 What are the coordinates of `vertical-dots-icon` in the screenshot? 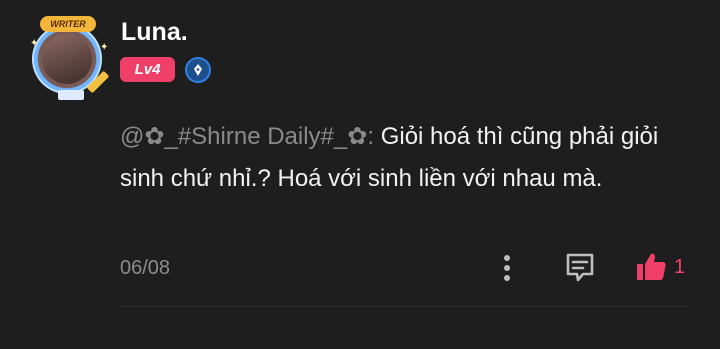 It's located at (507, 268).